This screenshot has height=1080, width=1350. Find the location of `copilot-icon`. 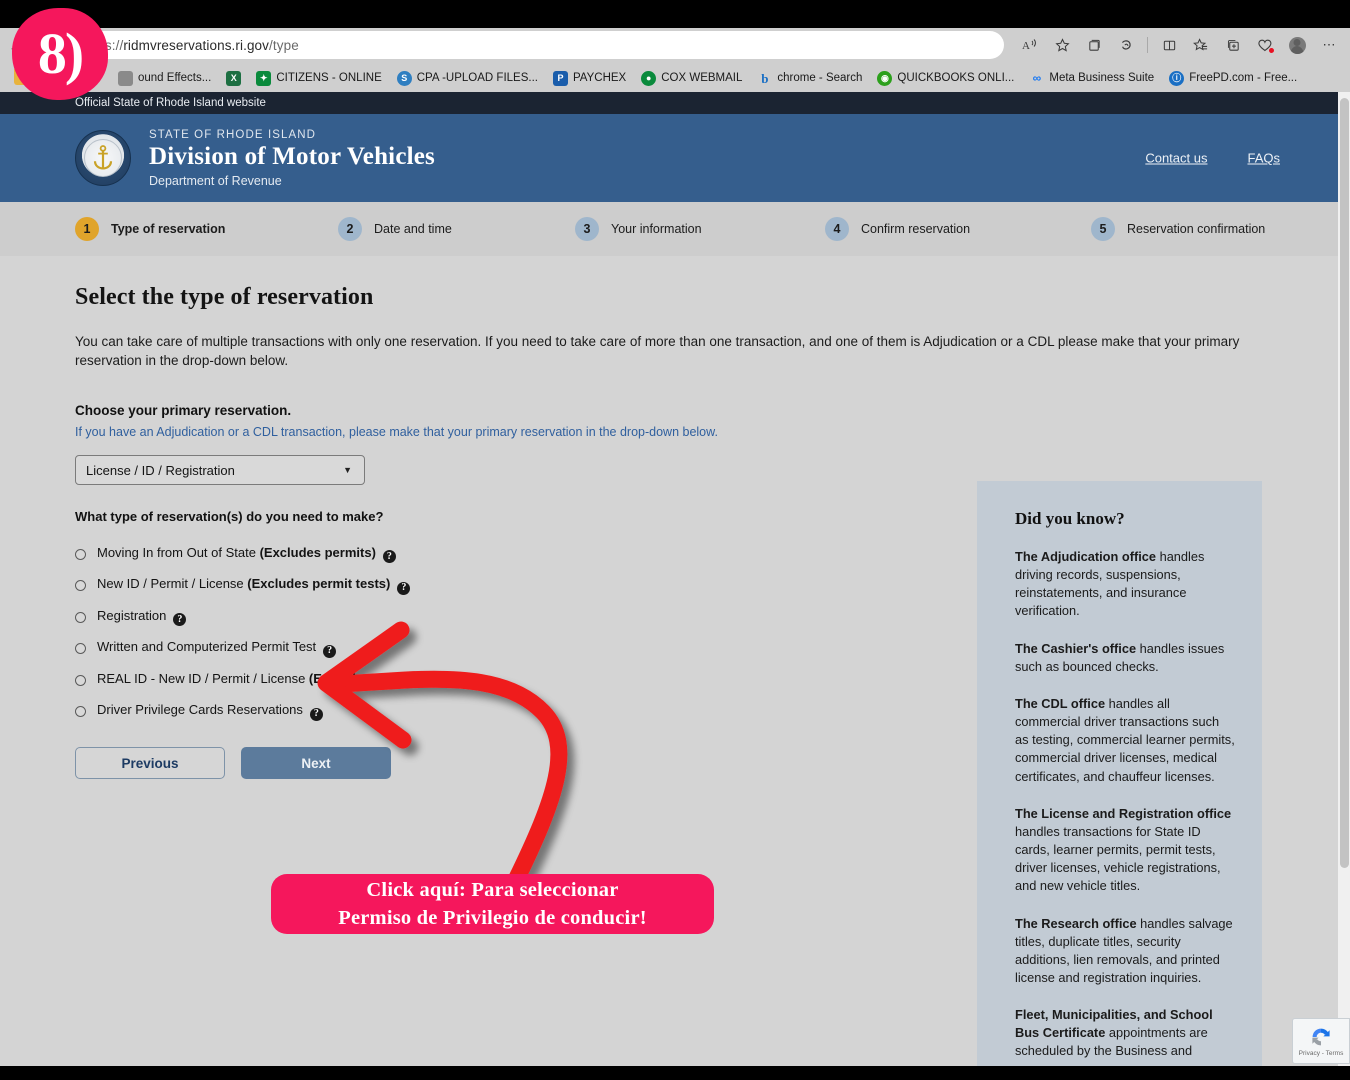

copilot-icon is located at coordinates (1126, 45).